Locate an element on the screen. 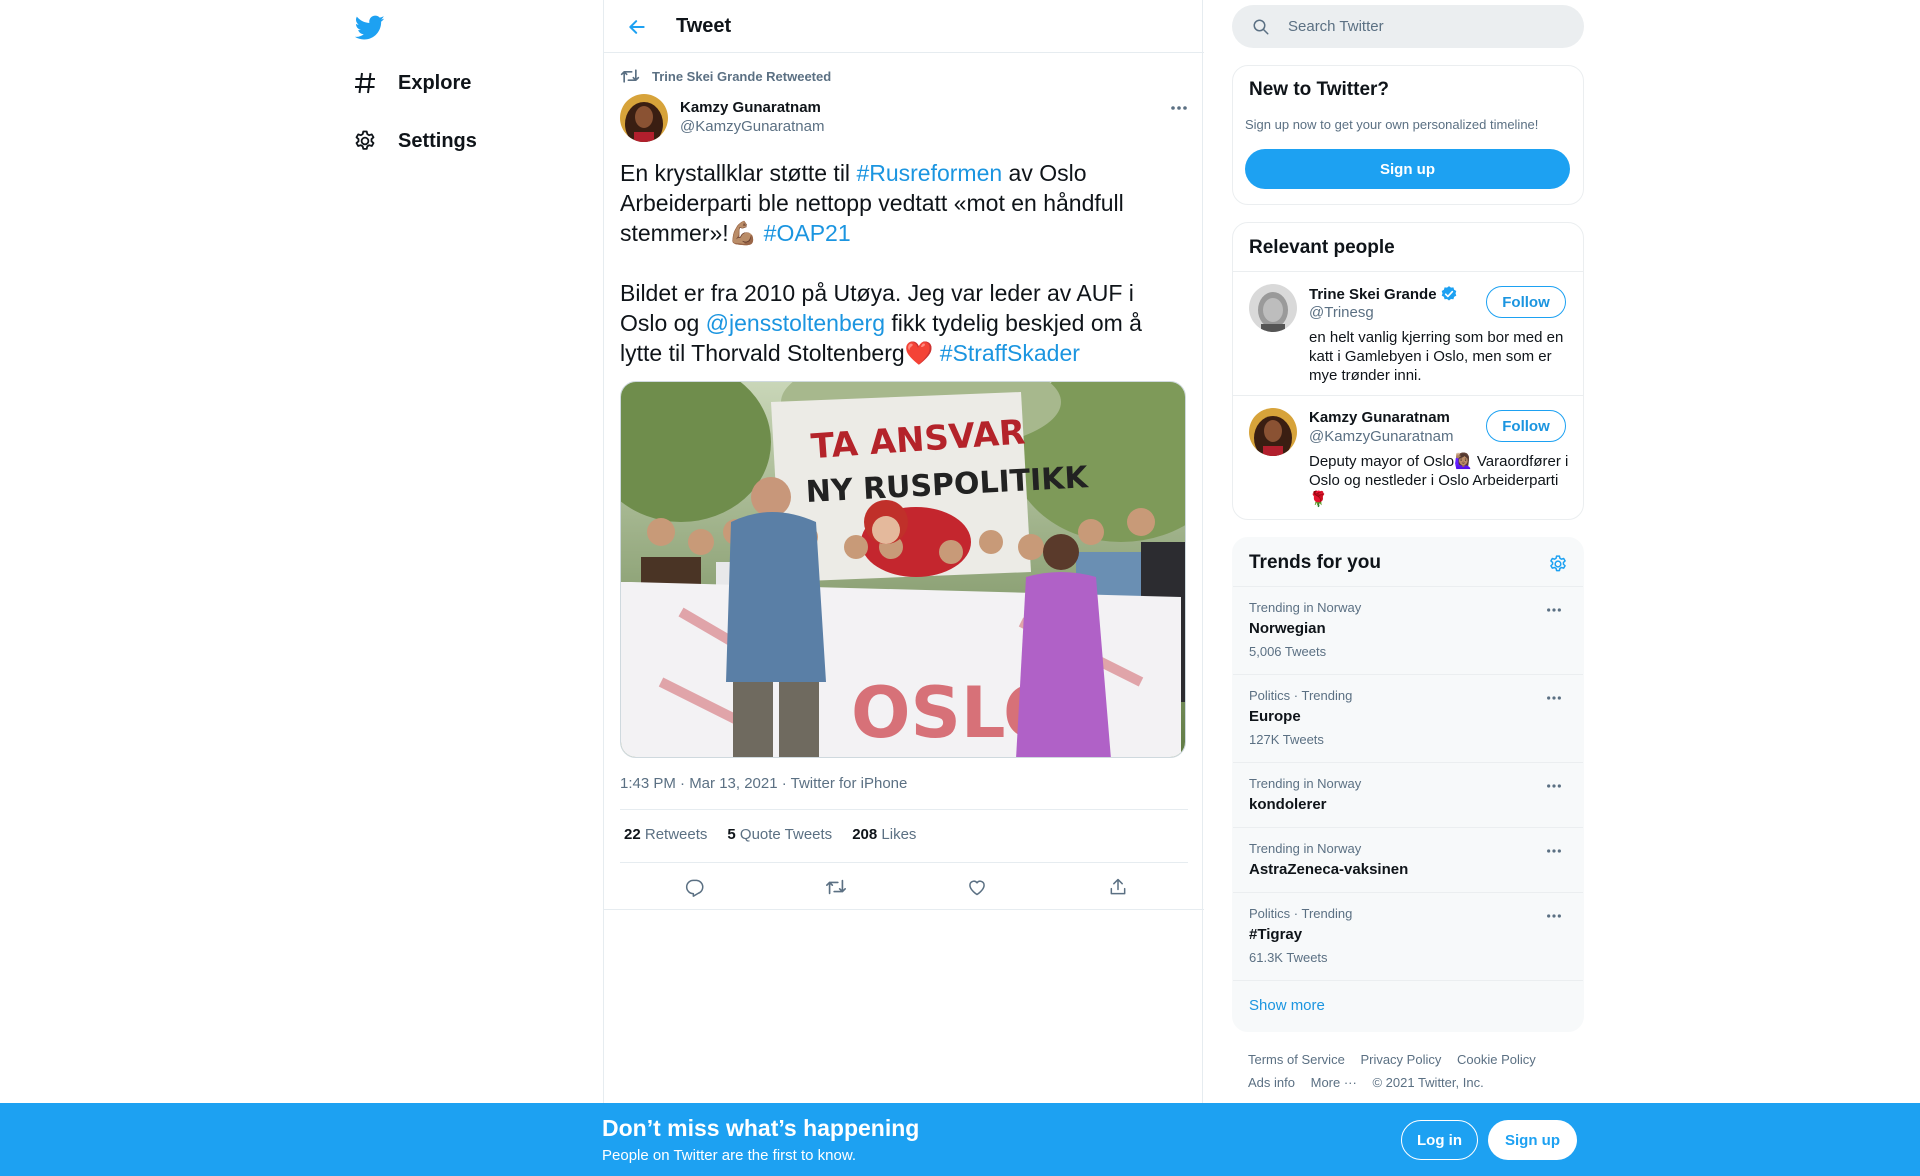 This screenshot has width=1920, height=1176. log-in-button: Log in is located at coordinates (1439, 1140).